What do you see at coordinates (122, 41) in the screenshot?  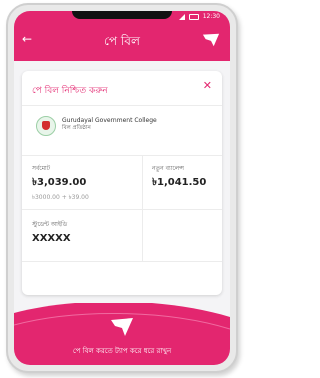 I see `page-title: পে বিল` at bounding box center [122, 41].